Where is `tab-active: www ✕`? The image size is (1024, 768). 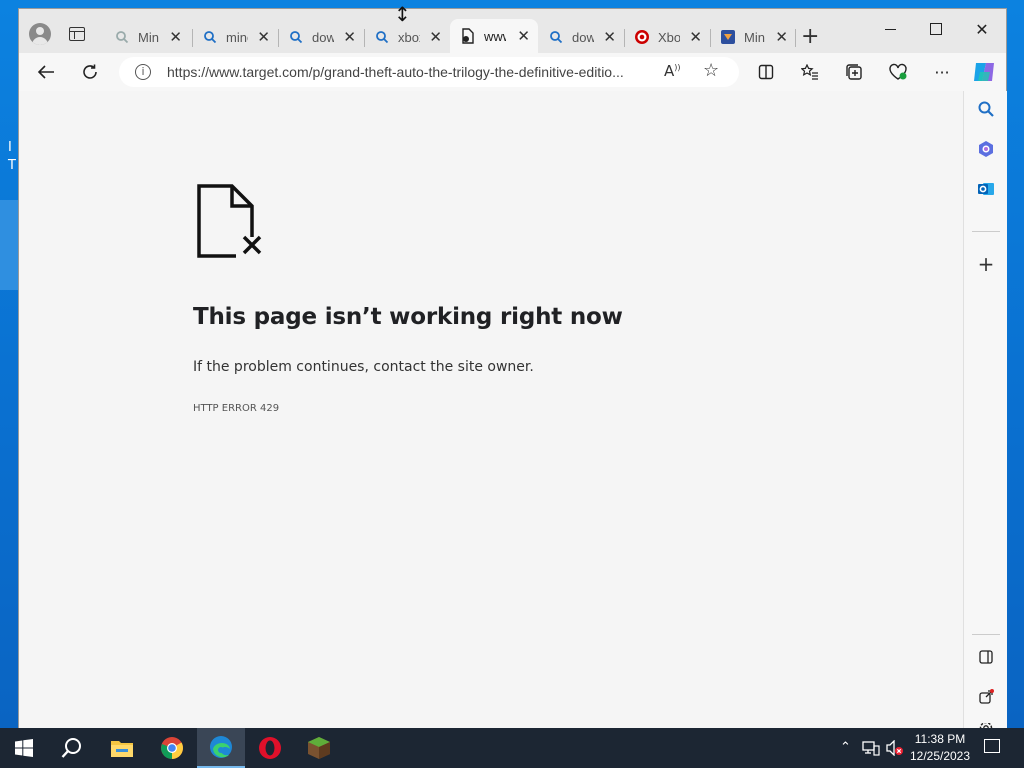 tab-active: www ✕ is located at coordinates (494, 36).